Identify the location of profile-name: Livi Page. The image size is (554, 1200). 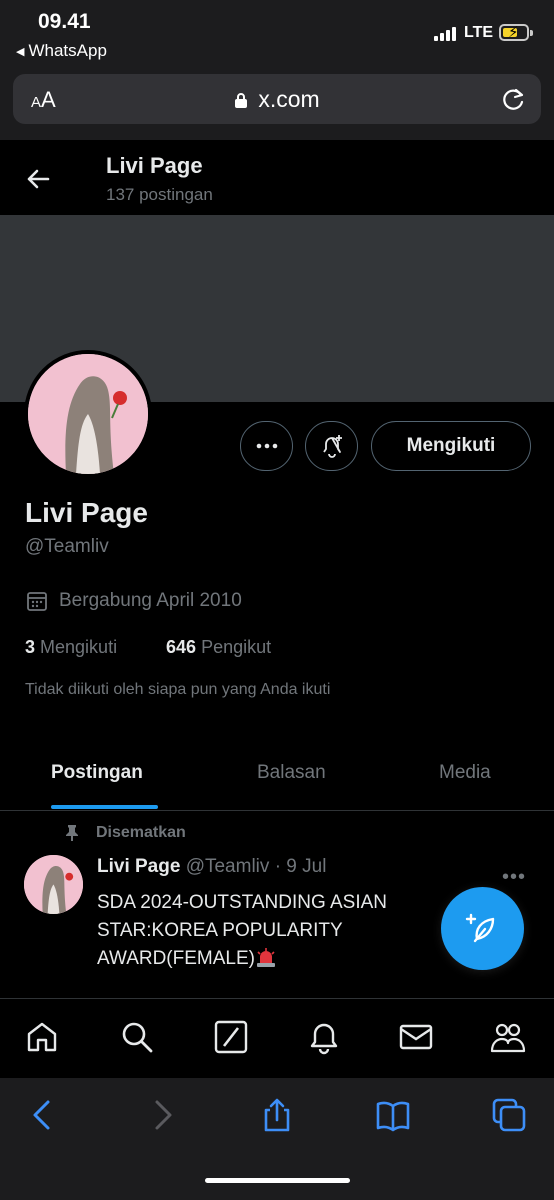
(86, 512).